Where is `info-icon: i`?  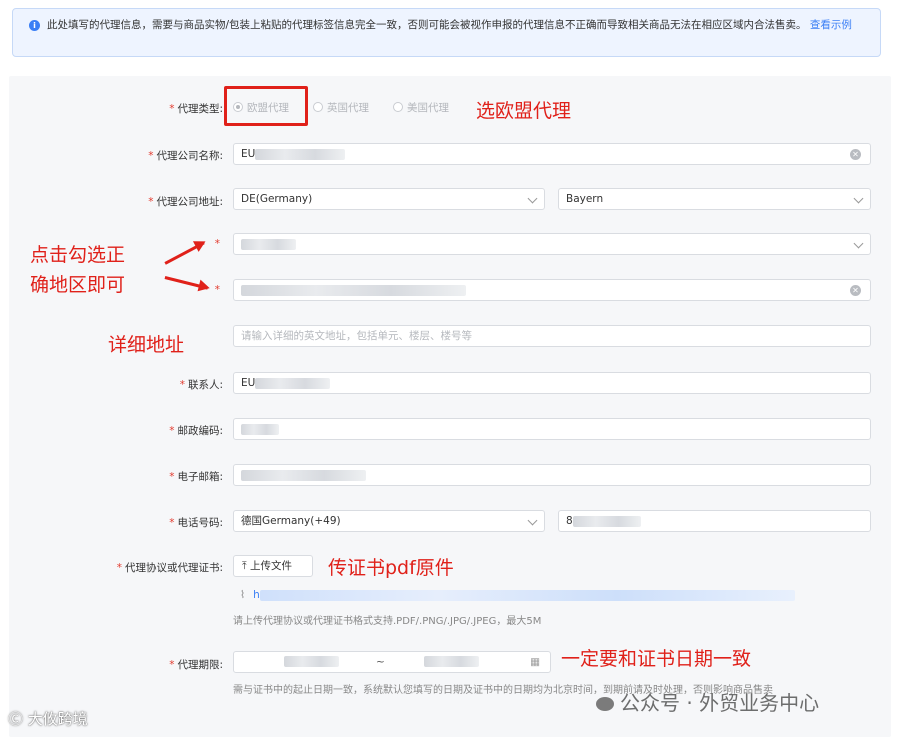
info-icon: i is located at coordinates (34, 25).